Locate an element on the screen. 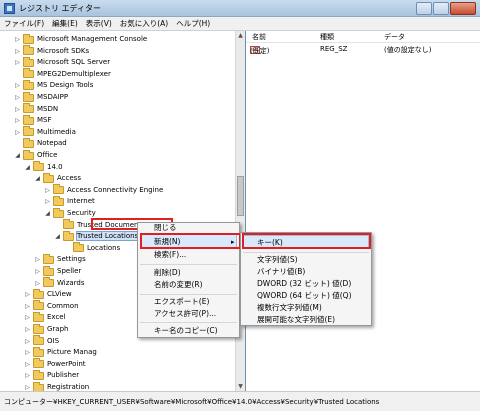  menu-rename: 名前の変更(R) is located at coordinates (178, 284).